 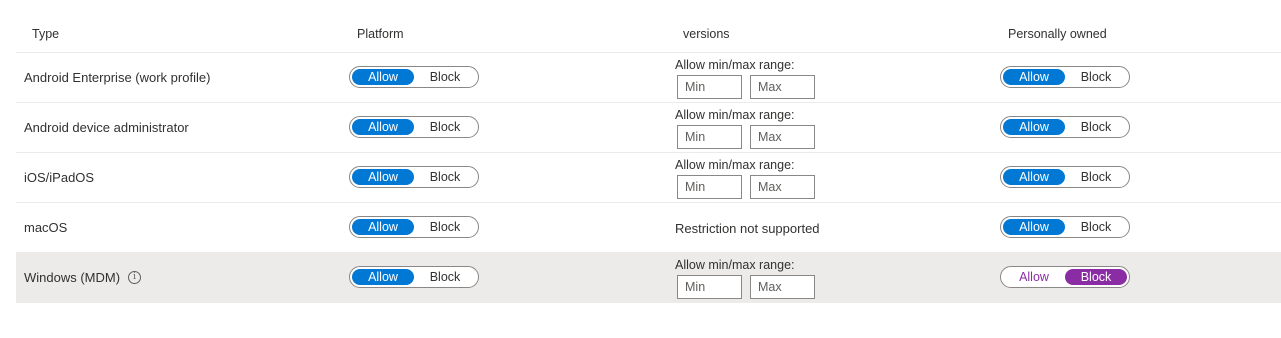 What do you see at coordinates (747, 228) in the screenshot?
I see `restriction-not-supported-text: Restriction not supported` at bounding box center [747, 228].